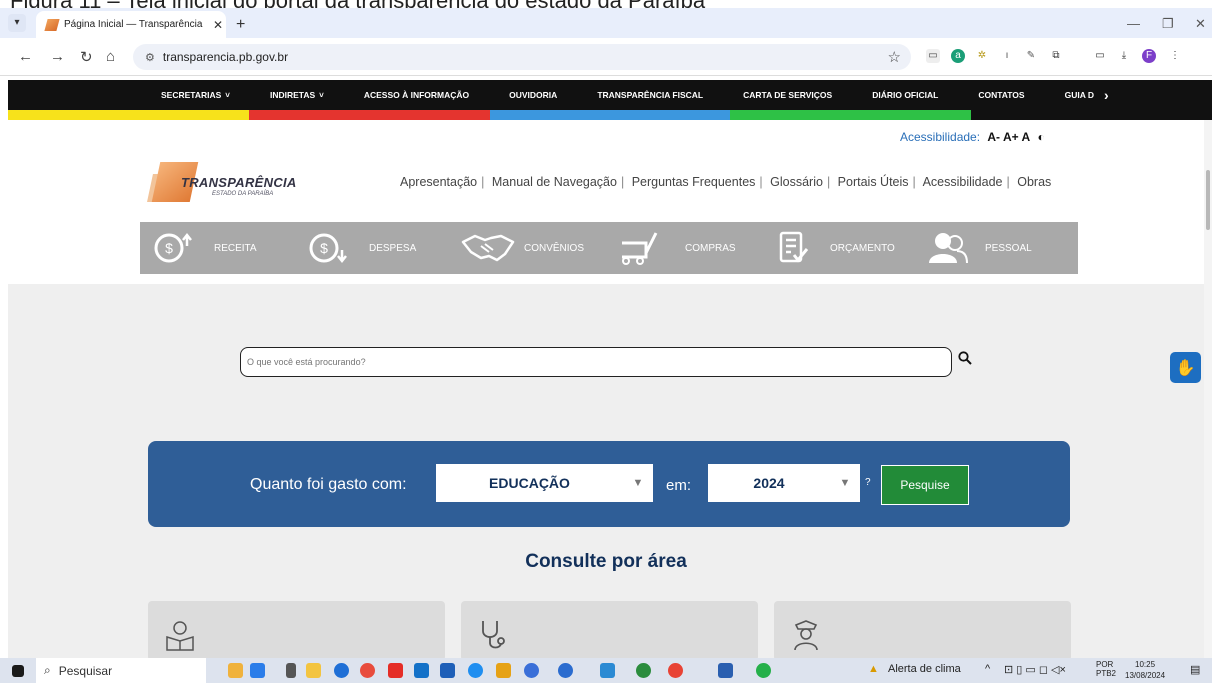  What do you see at coordinates (17, 23) in the screenshot?
I see `tab-search-icon: ▾` at bounding box center [17, 23].